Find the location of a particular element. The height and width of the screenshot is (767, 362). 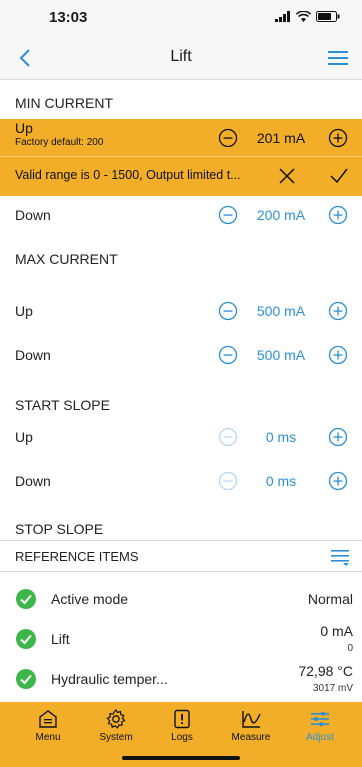

home-indicator is located at coordinates (181, 758).